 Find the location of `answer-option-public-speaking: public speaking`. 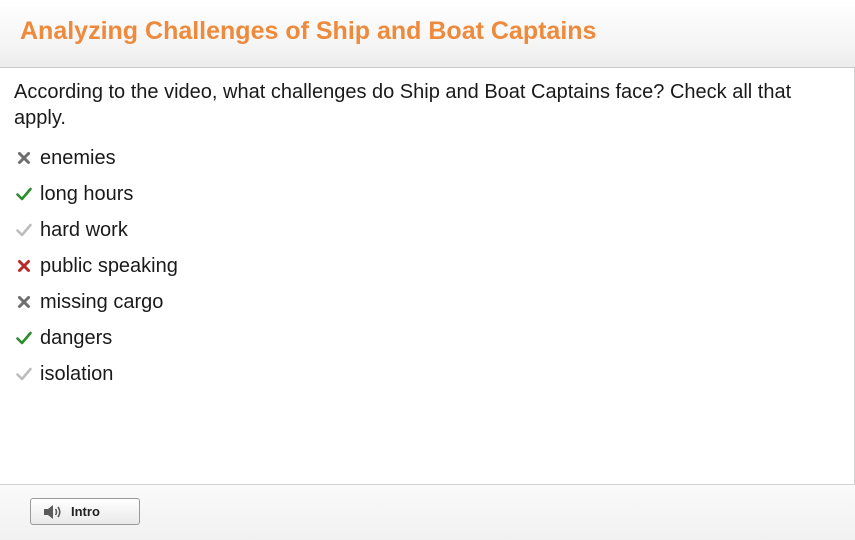

answer-option-public-speaking: public speaking is located at coordinates (96, 269).